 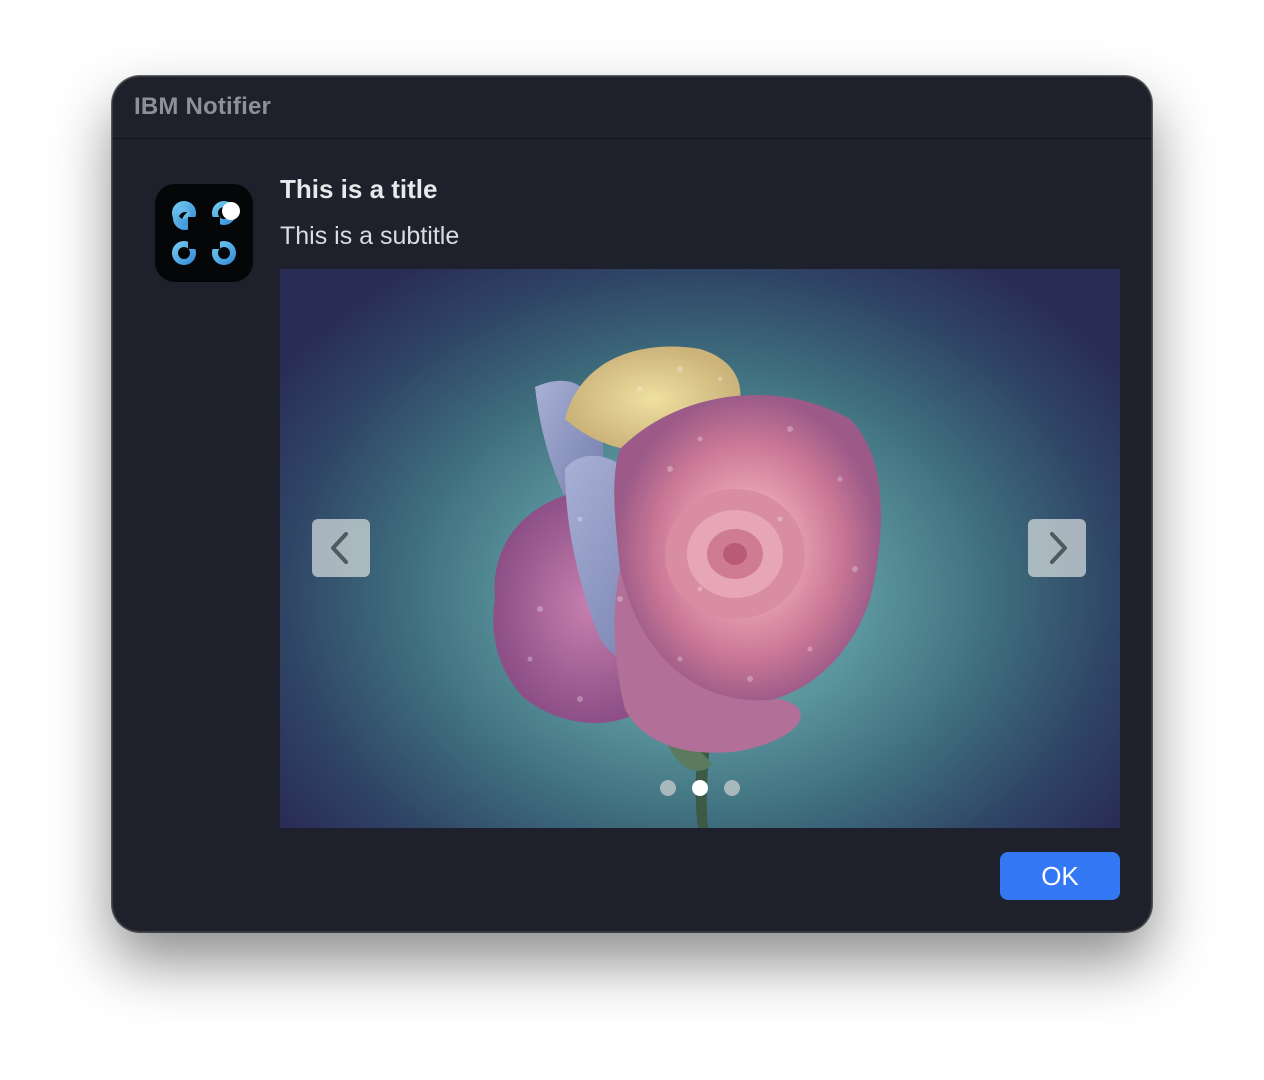 I want to click on chevron-right-icon, so click(x=1058, y=548).